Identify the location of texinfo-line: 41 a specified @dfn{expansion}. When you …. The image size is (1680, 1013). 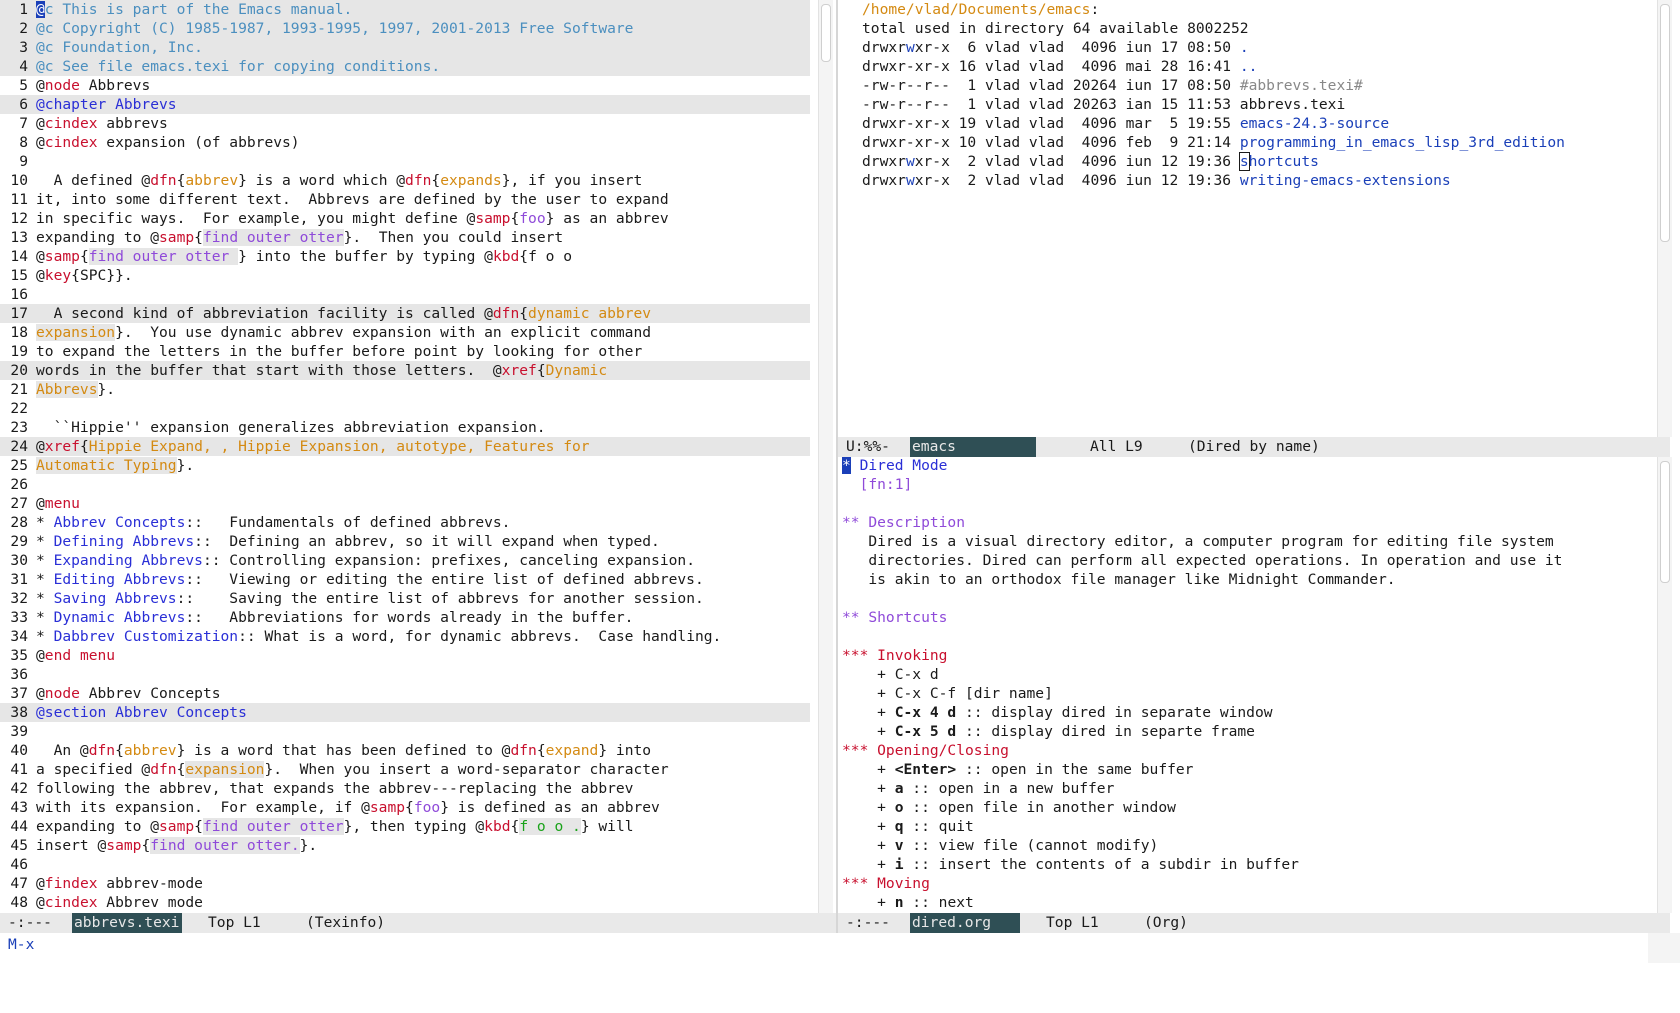
(405, 769).